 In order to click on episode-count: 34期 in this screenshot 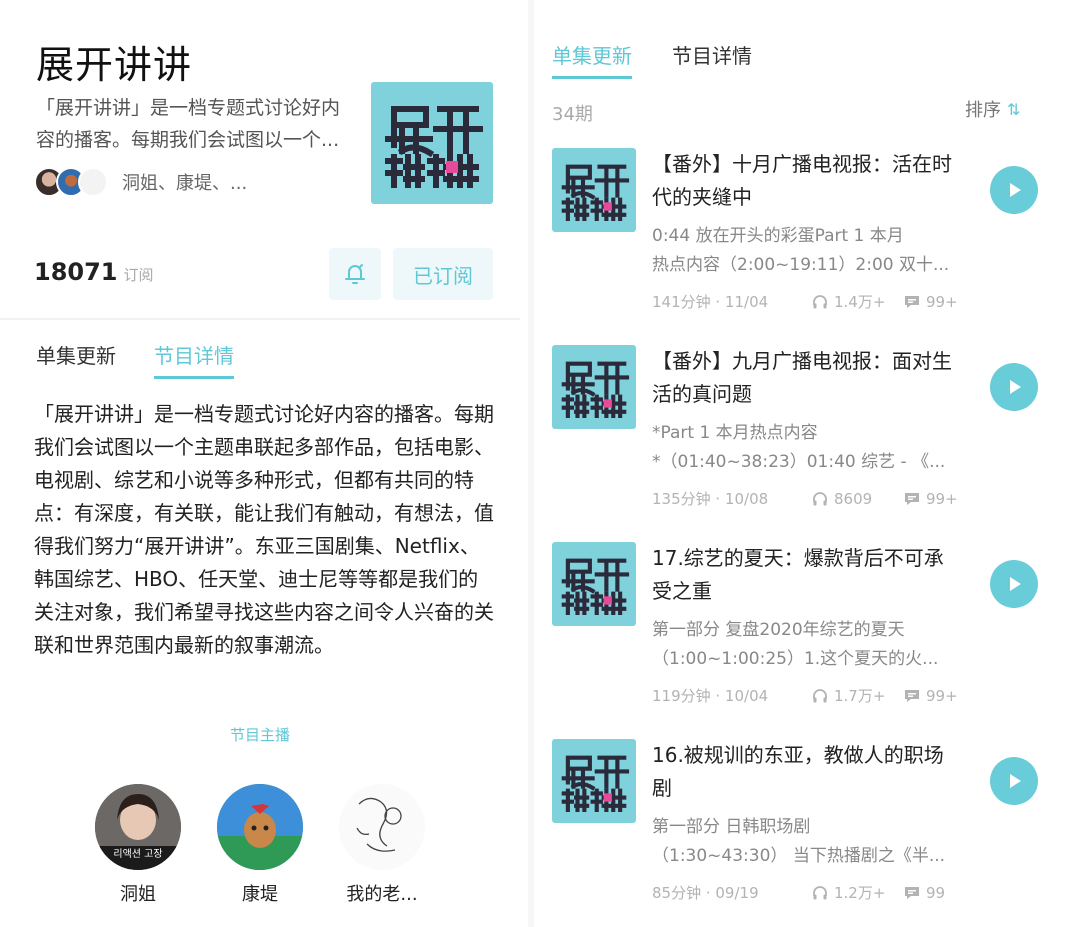, I will do `click(572, 114)`.